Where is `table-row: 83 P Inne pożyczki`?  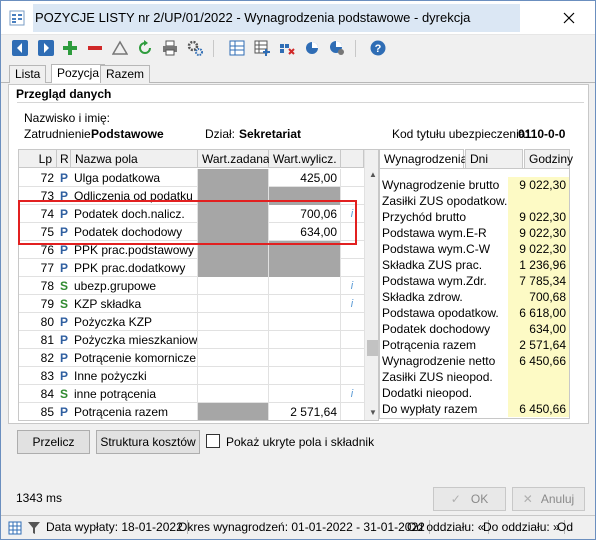 table-row: 83 P Inne pożyczki is located at coordinates (191, 376).